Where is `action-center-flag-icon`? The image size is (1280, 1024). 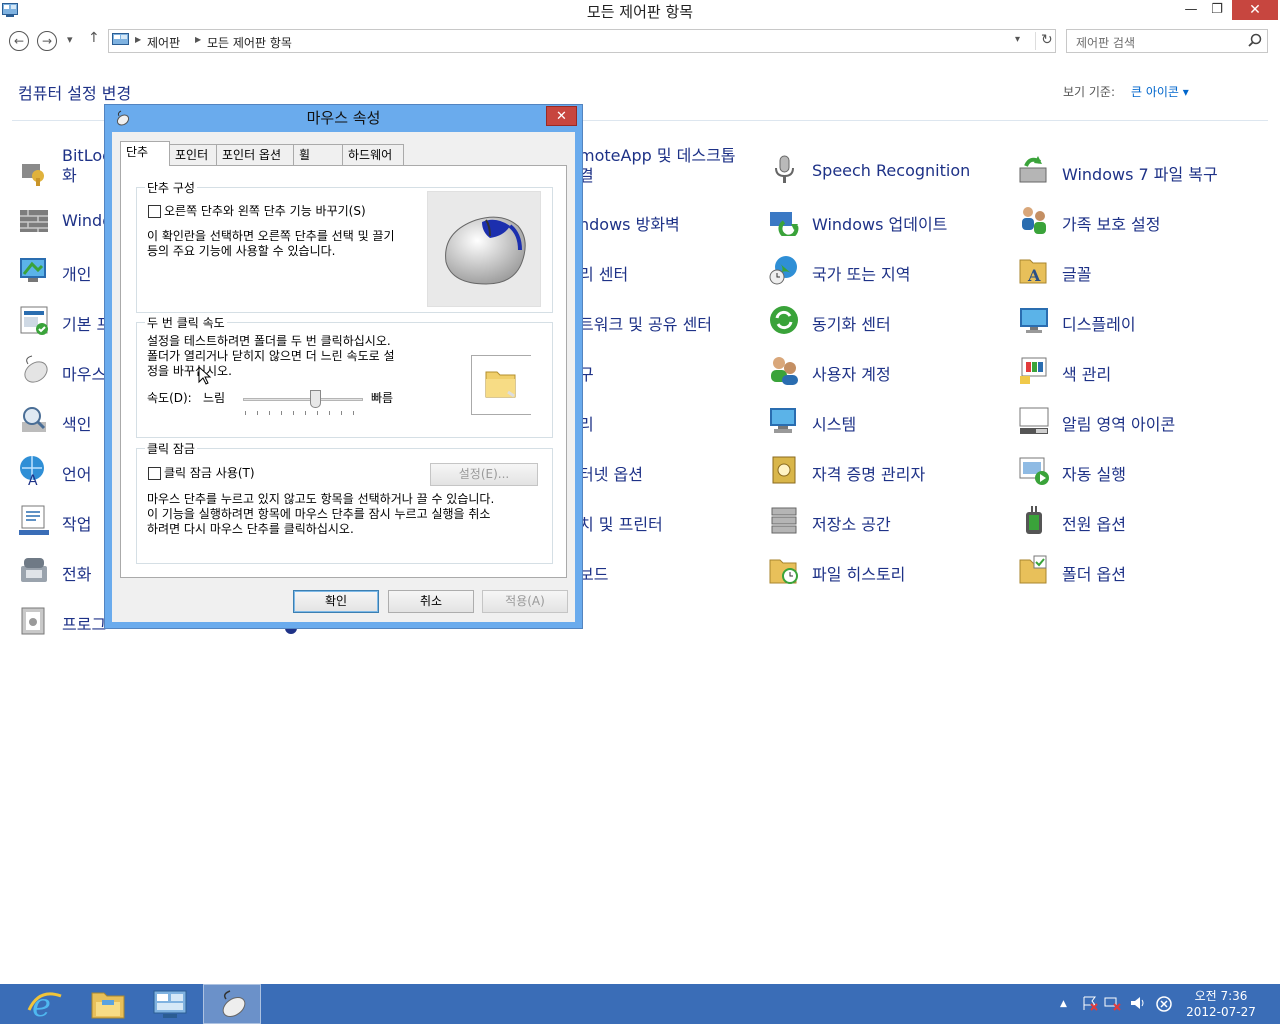
action-center-flag-icon is located at coordinates (1090, 1003).